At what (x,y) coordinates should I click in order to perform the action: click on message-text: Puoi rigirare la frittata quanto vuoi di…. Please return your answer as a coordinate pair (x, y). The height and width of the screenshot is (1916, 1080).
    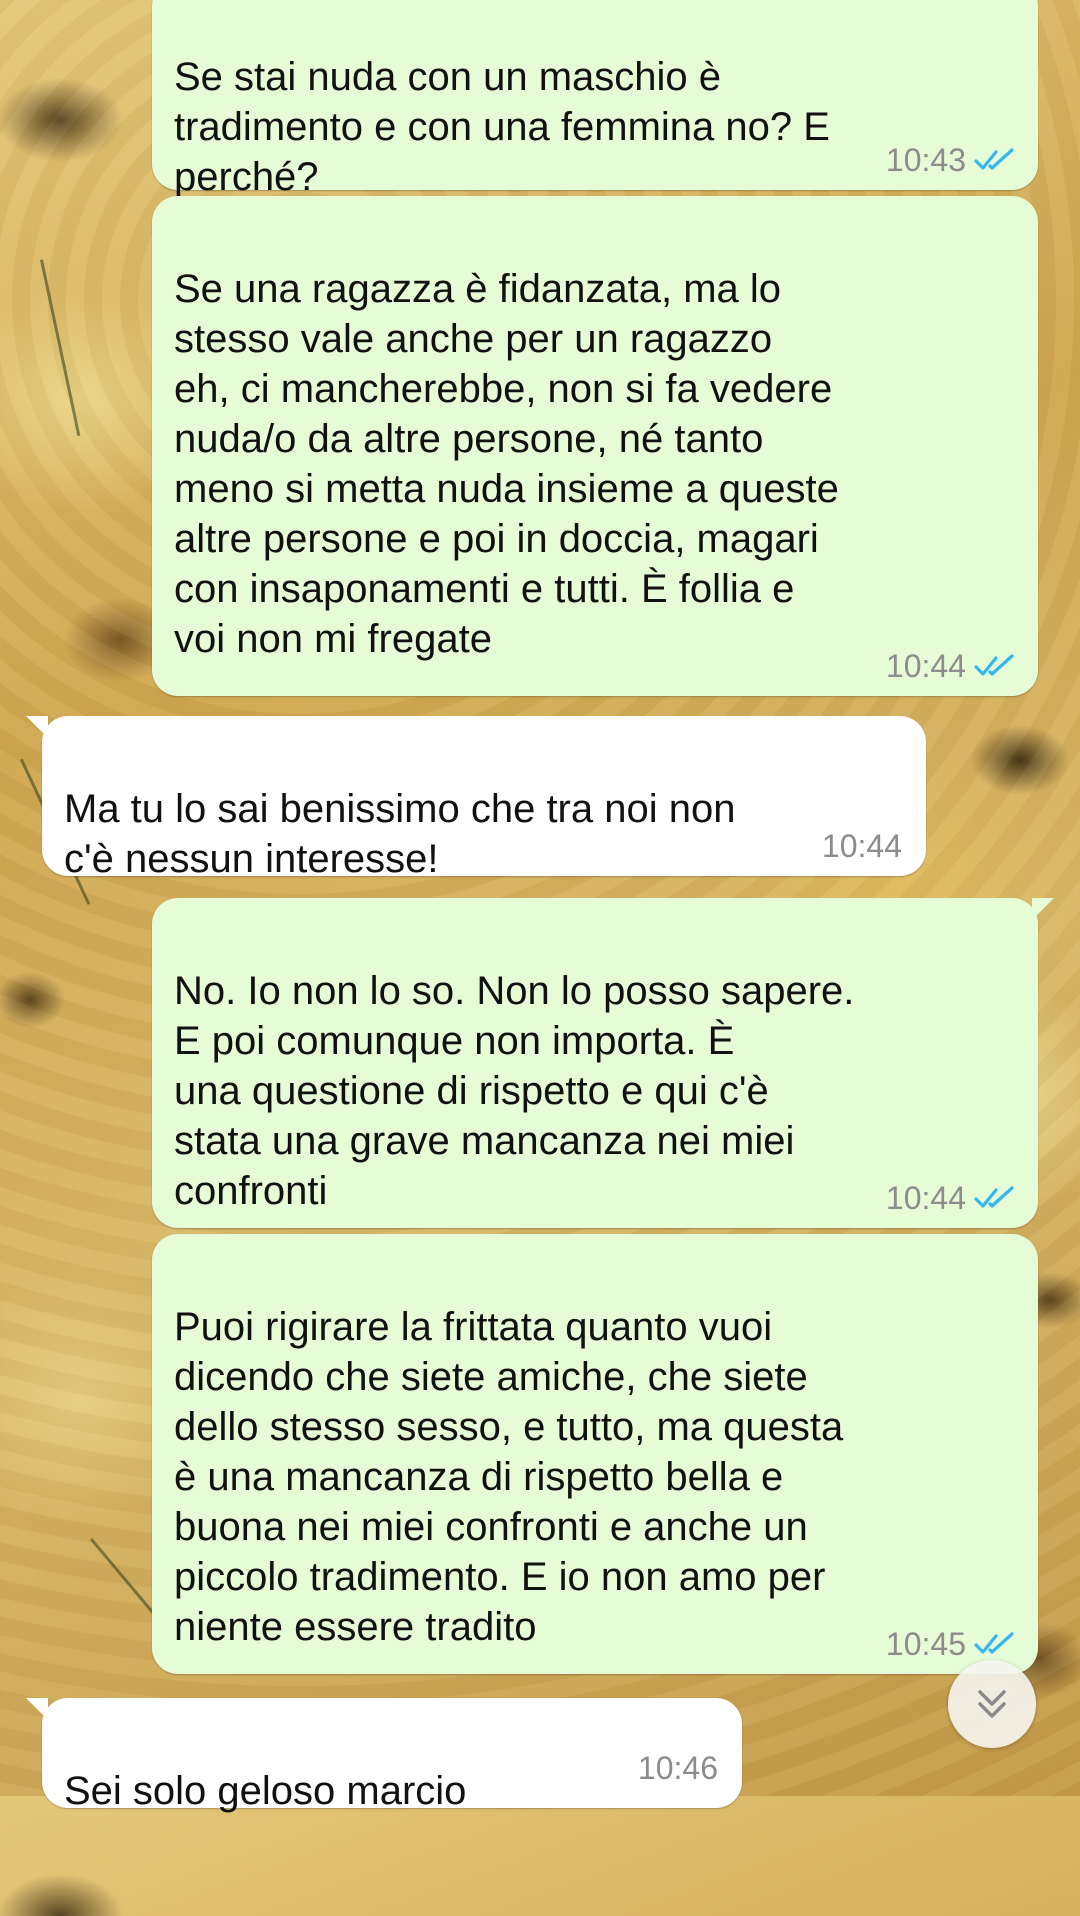
    Looking at the image, I should click on (509, 1477).